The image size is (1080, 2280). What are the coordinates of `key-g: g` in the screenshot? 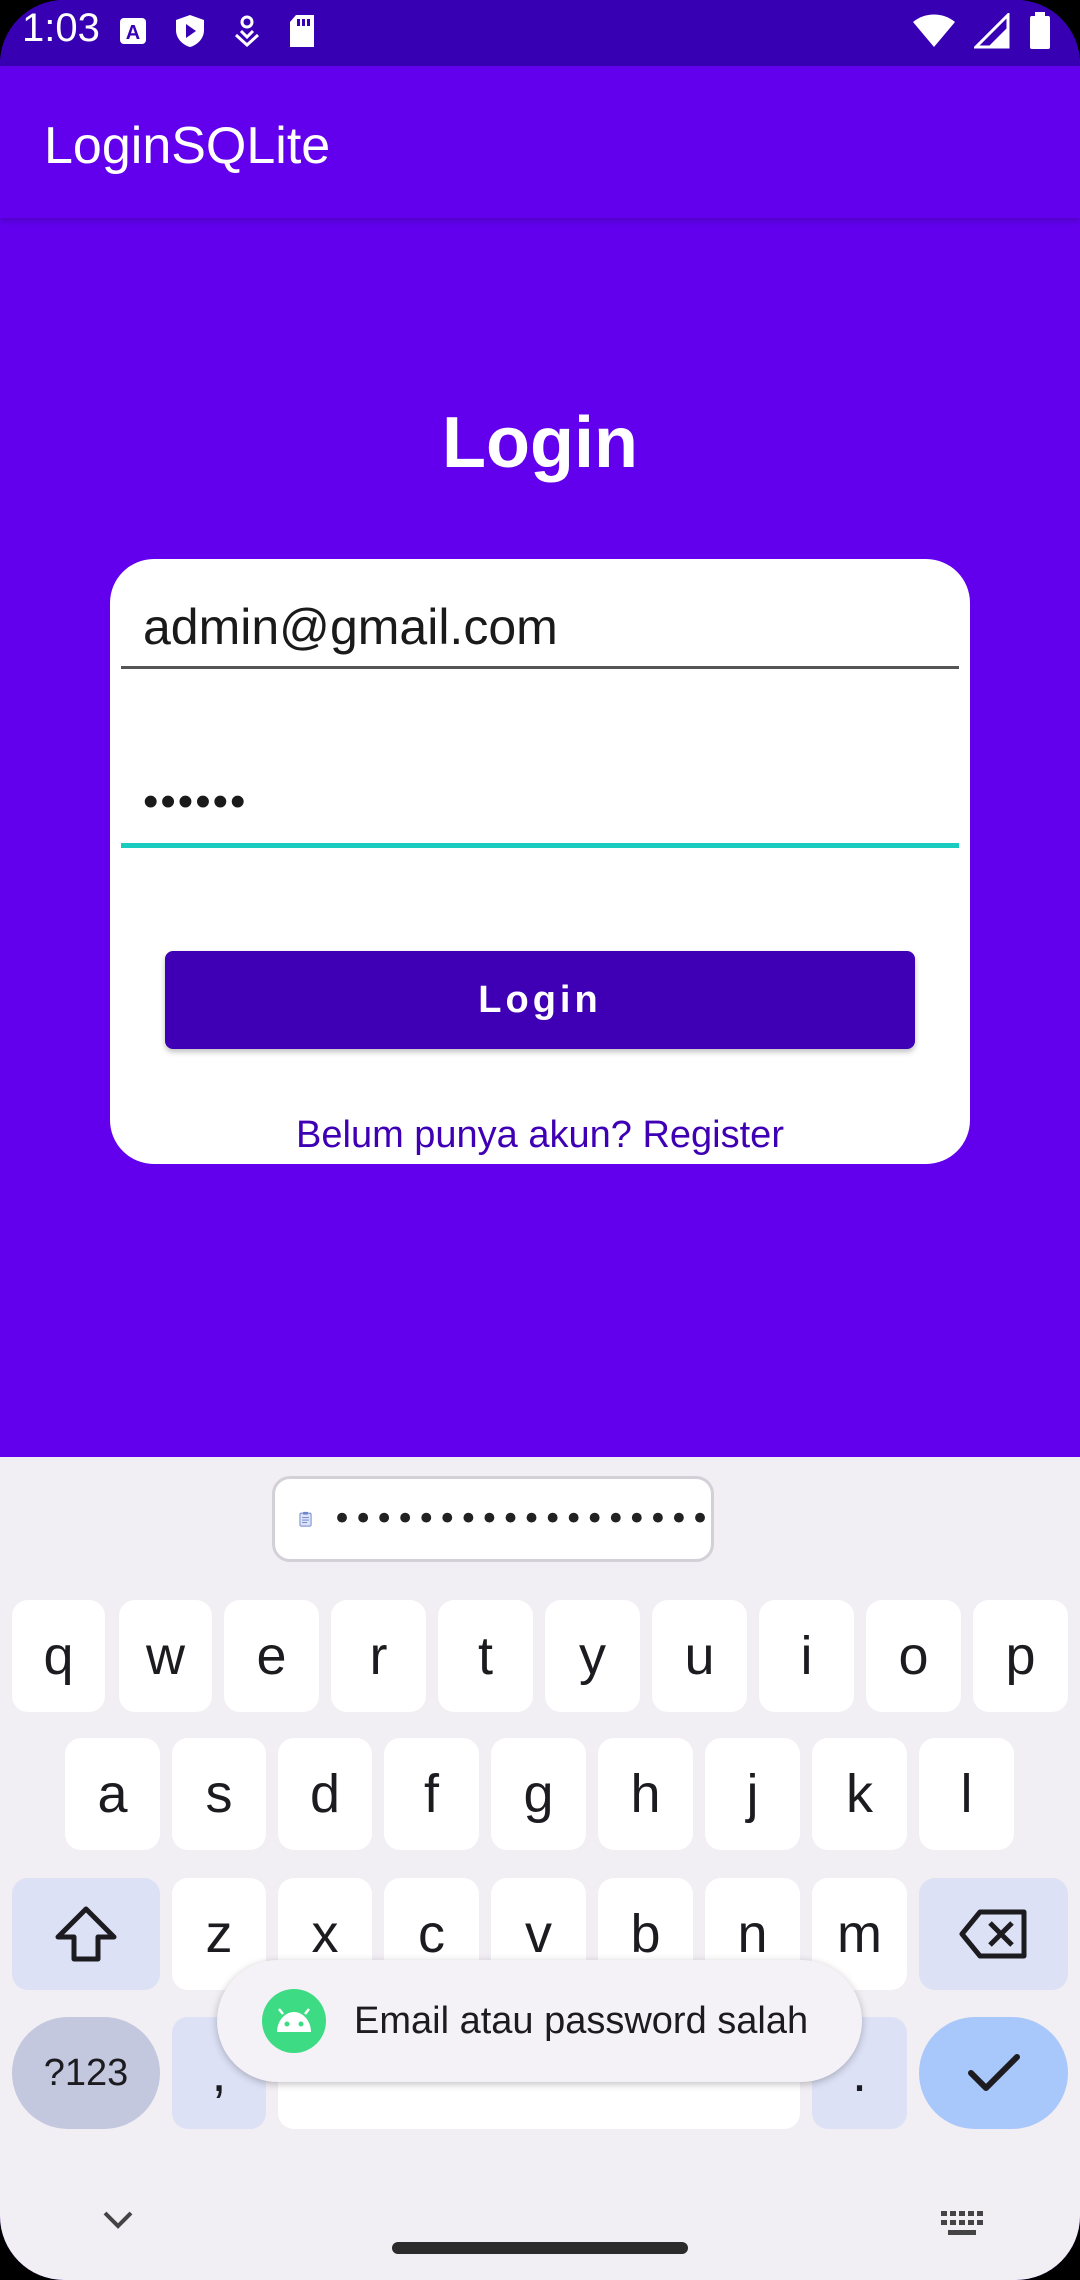 It's located at (538, 1794).